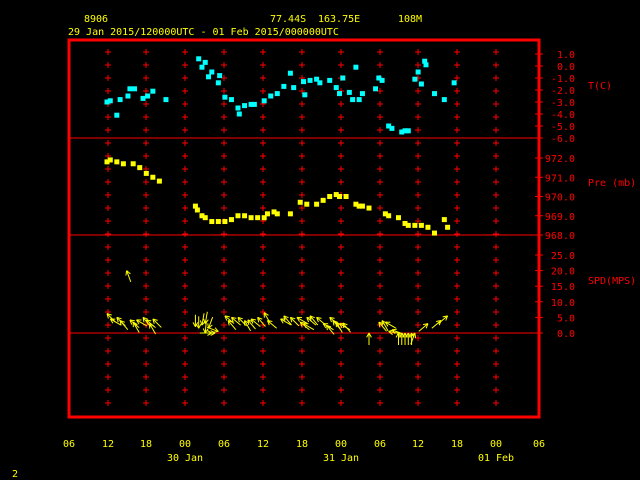 Image resolution: width=640 pixels, height=480 pixels. I want to click on temperature-tick-label: -4.0, so click(563, 115).